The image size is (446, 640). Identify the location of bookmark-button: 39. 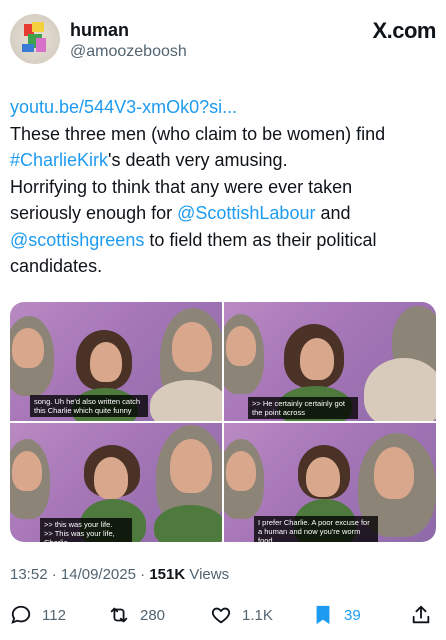
(336, 615).